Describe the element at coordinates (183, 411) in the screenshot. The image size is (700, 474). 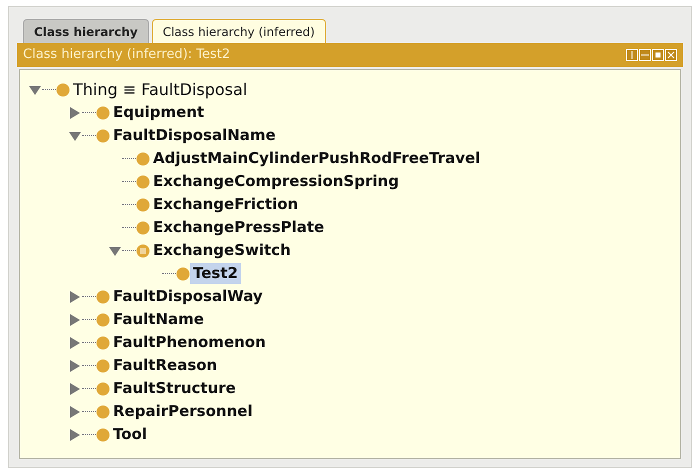
I see `class-label: RepairPersonnel` at that location.